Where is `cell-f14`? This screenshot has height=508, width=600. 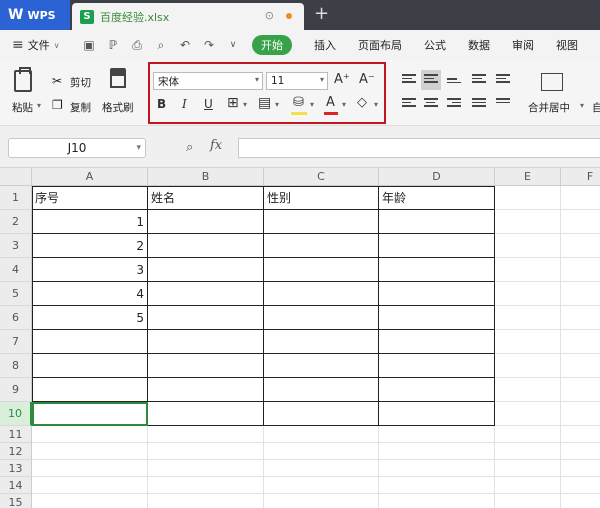
cell-f14 is located at coordinates (580, 485).